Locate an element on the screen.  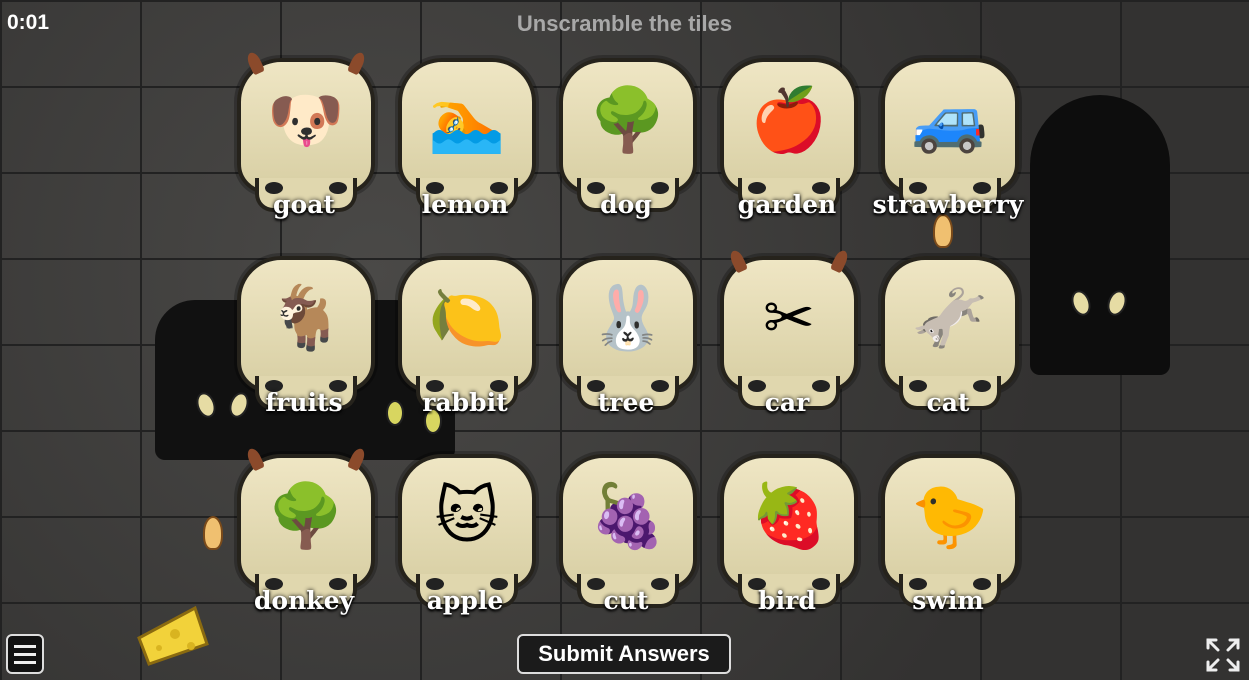
skull-frame: 🍇 is located at coordinates (628, 531).